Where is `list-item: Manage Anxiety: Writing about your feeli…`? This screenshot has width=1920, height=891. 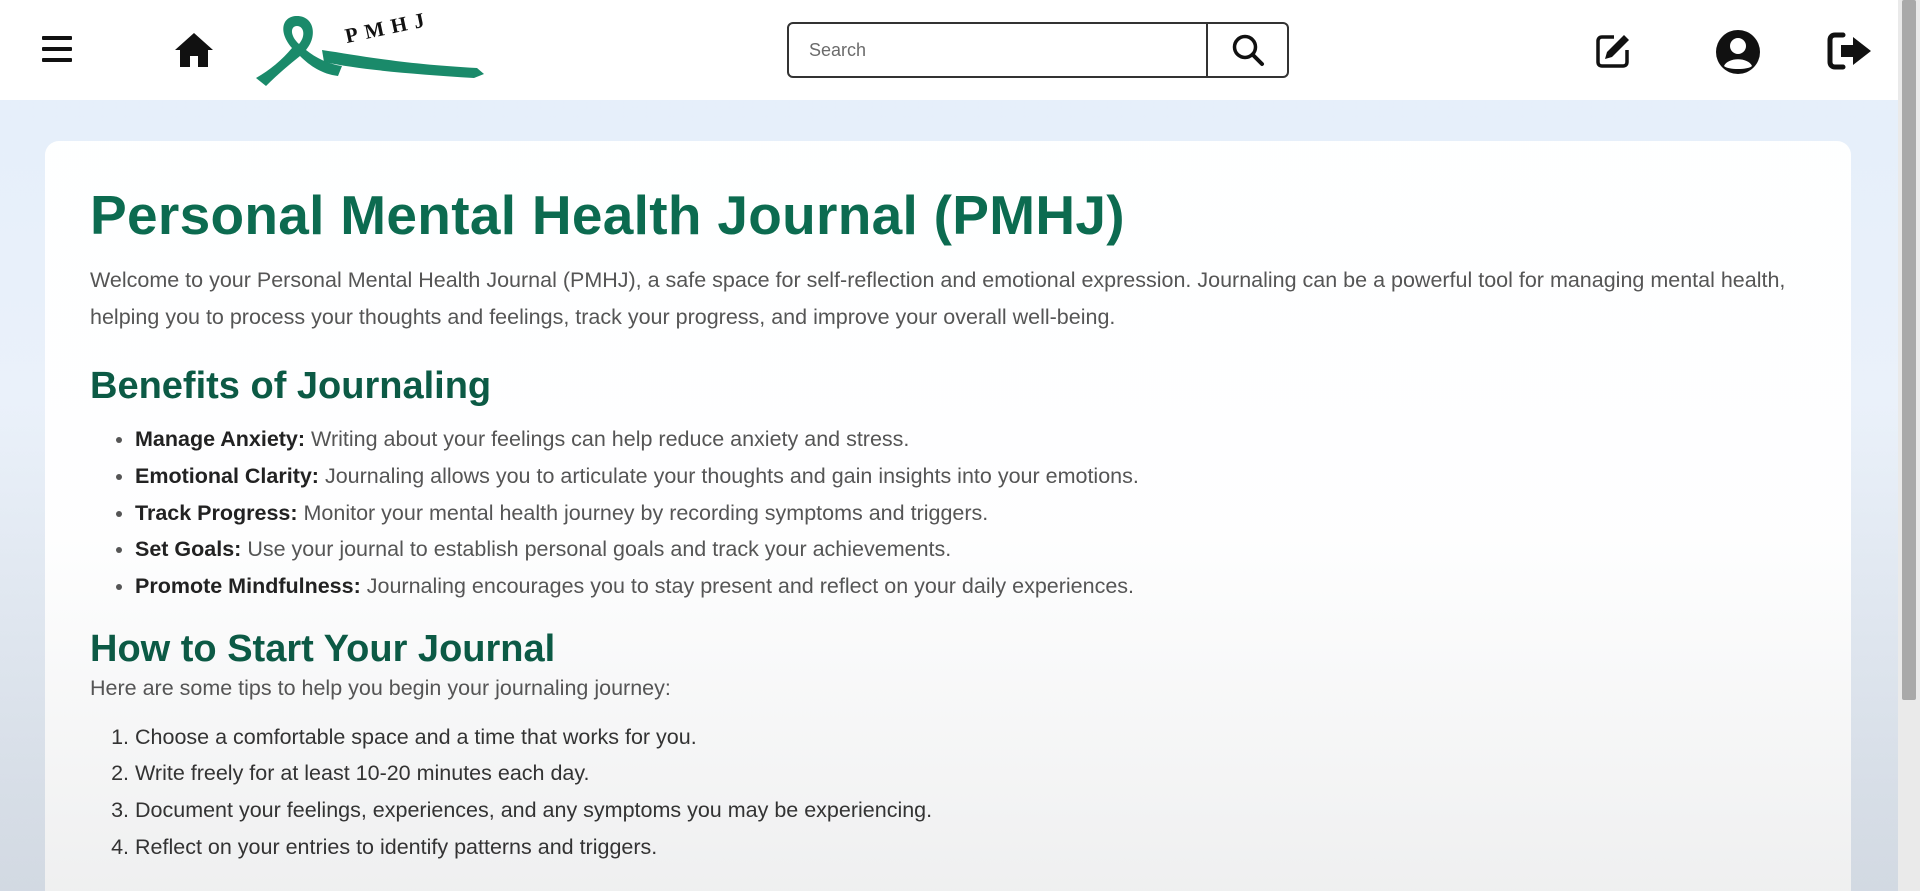 list-item: Manage Anxiety: Writing about your feeli… is located at coordinates (970, 439).